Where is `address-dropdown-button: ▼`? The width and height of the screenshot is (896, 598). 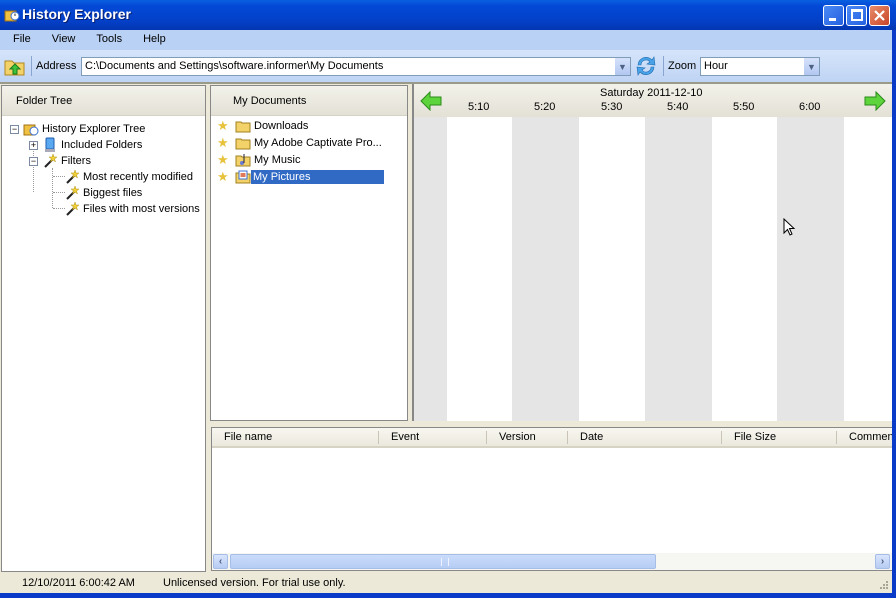
address-dropdown-button: ▼ is located at coordinates (622, 66).